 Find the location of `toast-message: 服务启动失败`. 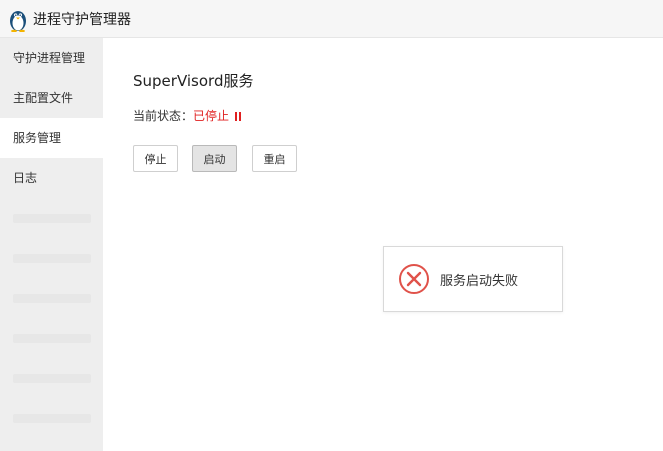

toast-message: 服务启动失败 is located at coordinates (479, 281).